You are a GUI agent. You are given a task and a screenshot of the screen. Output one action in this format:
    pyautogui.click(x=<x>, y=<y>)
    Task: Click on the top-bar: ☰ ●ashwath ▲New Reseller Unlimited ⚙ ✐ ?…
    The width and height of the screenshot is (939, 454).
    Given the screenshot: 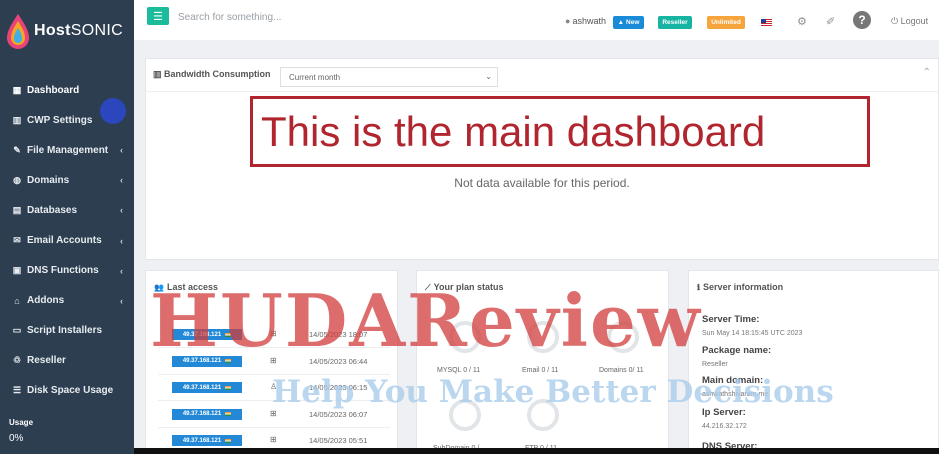 What is the action you would take?
    pyautogui.click(x=536, y=20)
    